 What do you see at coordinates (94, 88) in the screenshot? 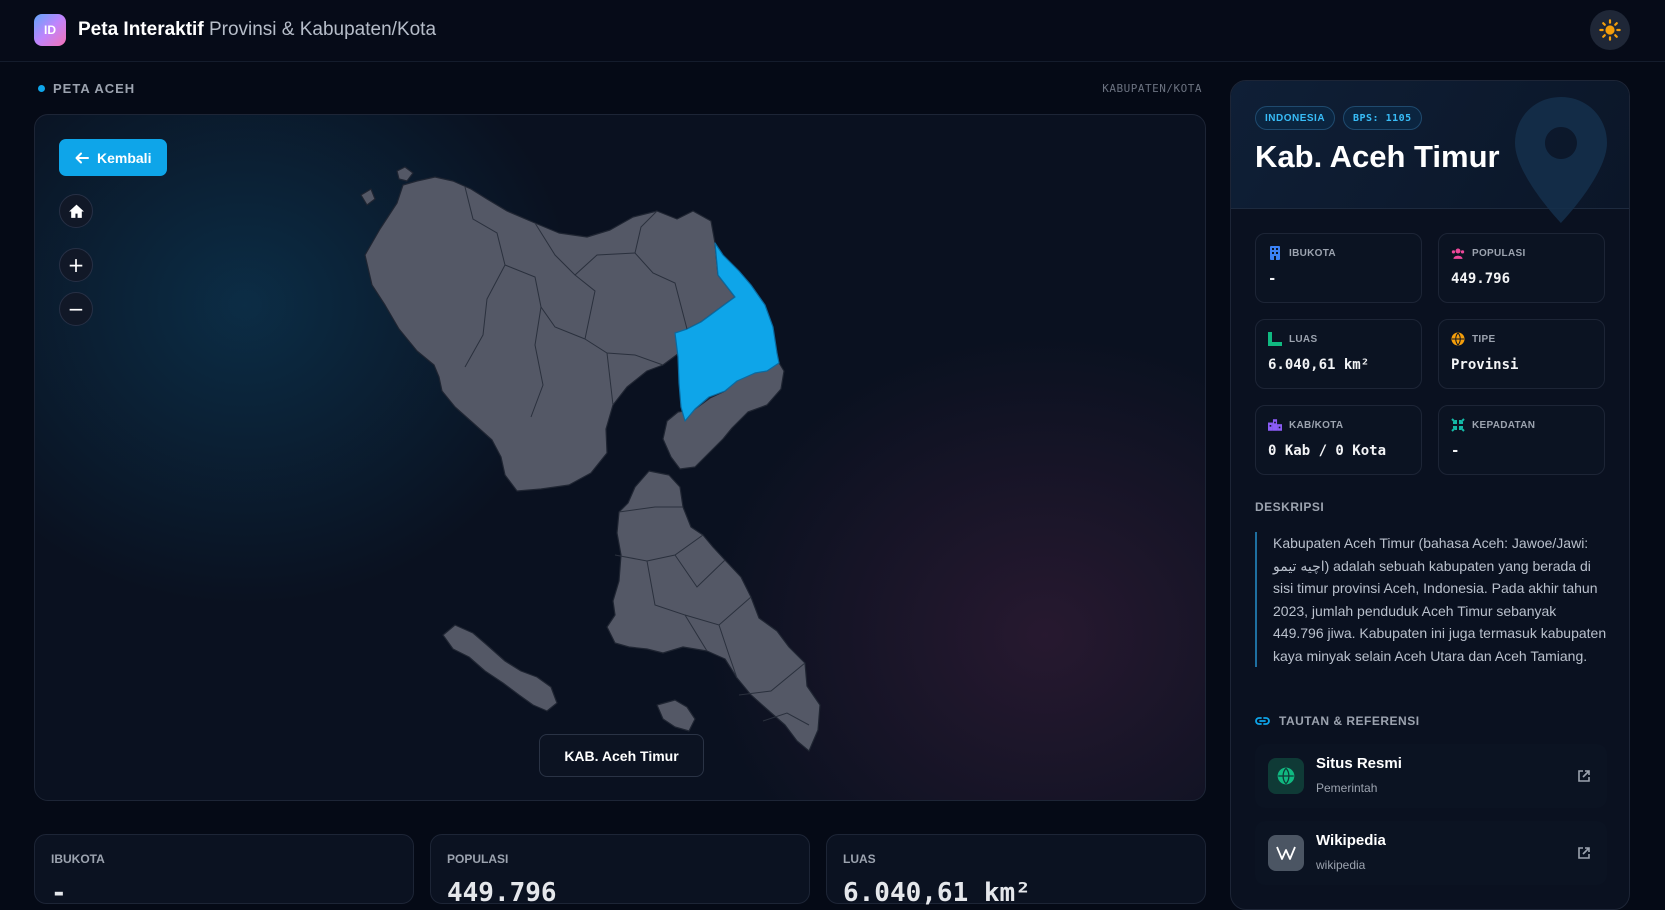
I see `section-label-text: PETA ACEH` at bounding box center [94, 88].